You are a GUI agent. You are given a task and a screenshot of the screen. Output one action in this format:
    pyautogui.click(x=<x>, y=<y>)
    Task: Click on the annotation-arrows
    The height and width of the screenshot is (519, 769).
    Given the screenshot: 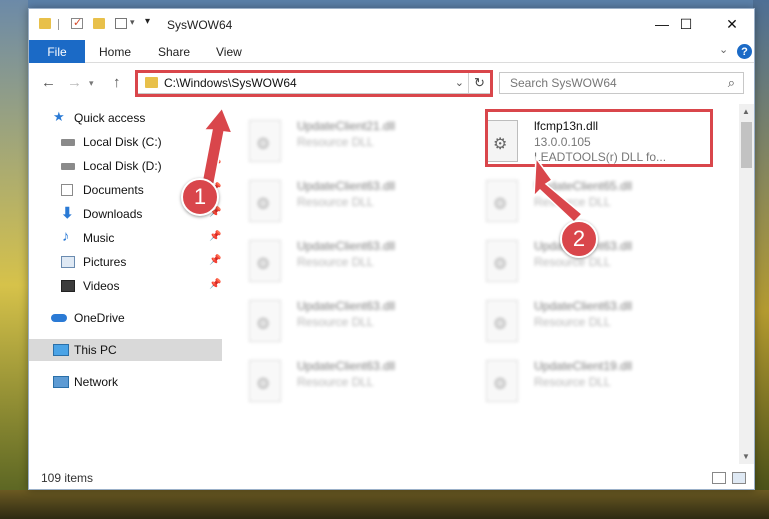 What is the action you would take?
    pyautogui.click(x=392, y=165)
    